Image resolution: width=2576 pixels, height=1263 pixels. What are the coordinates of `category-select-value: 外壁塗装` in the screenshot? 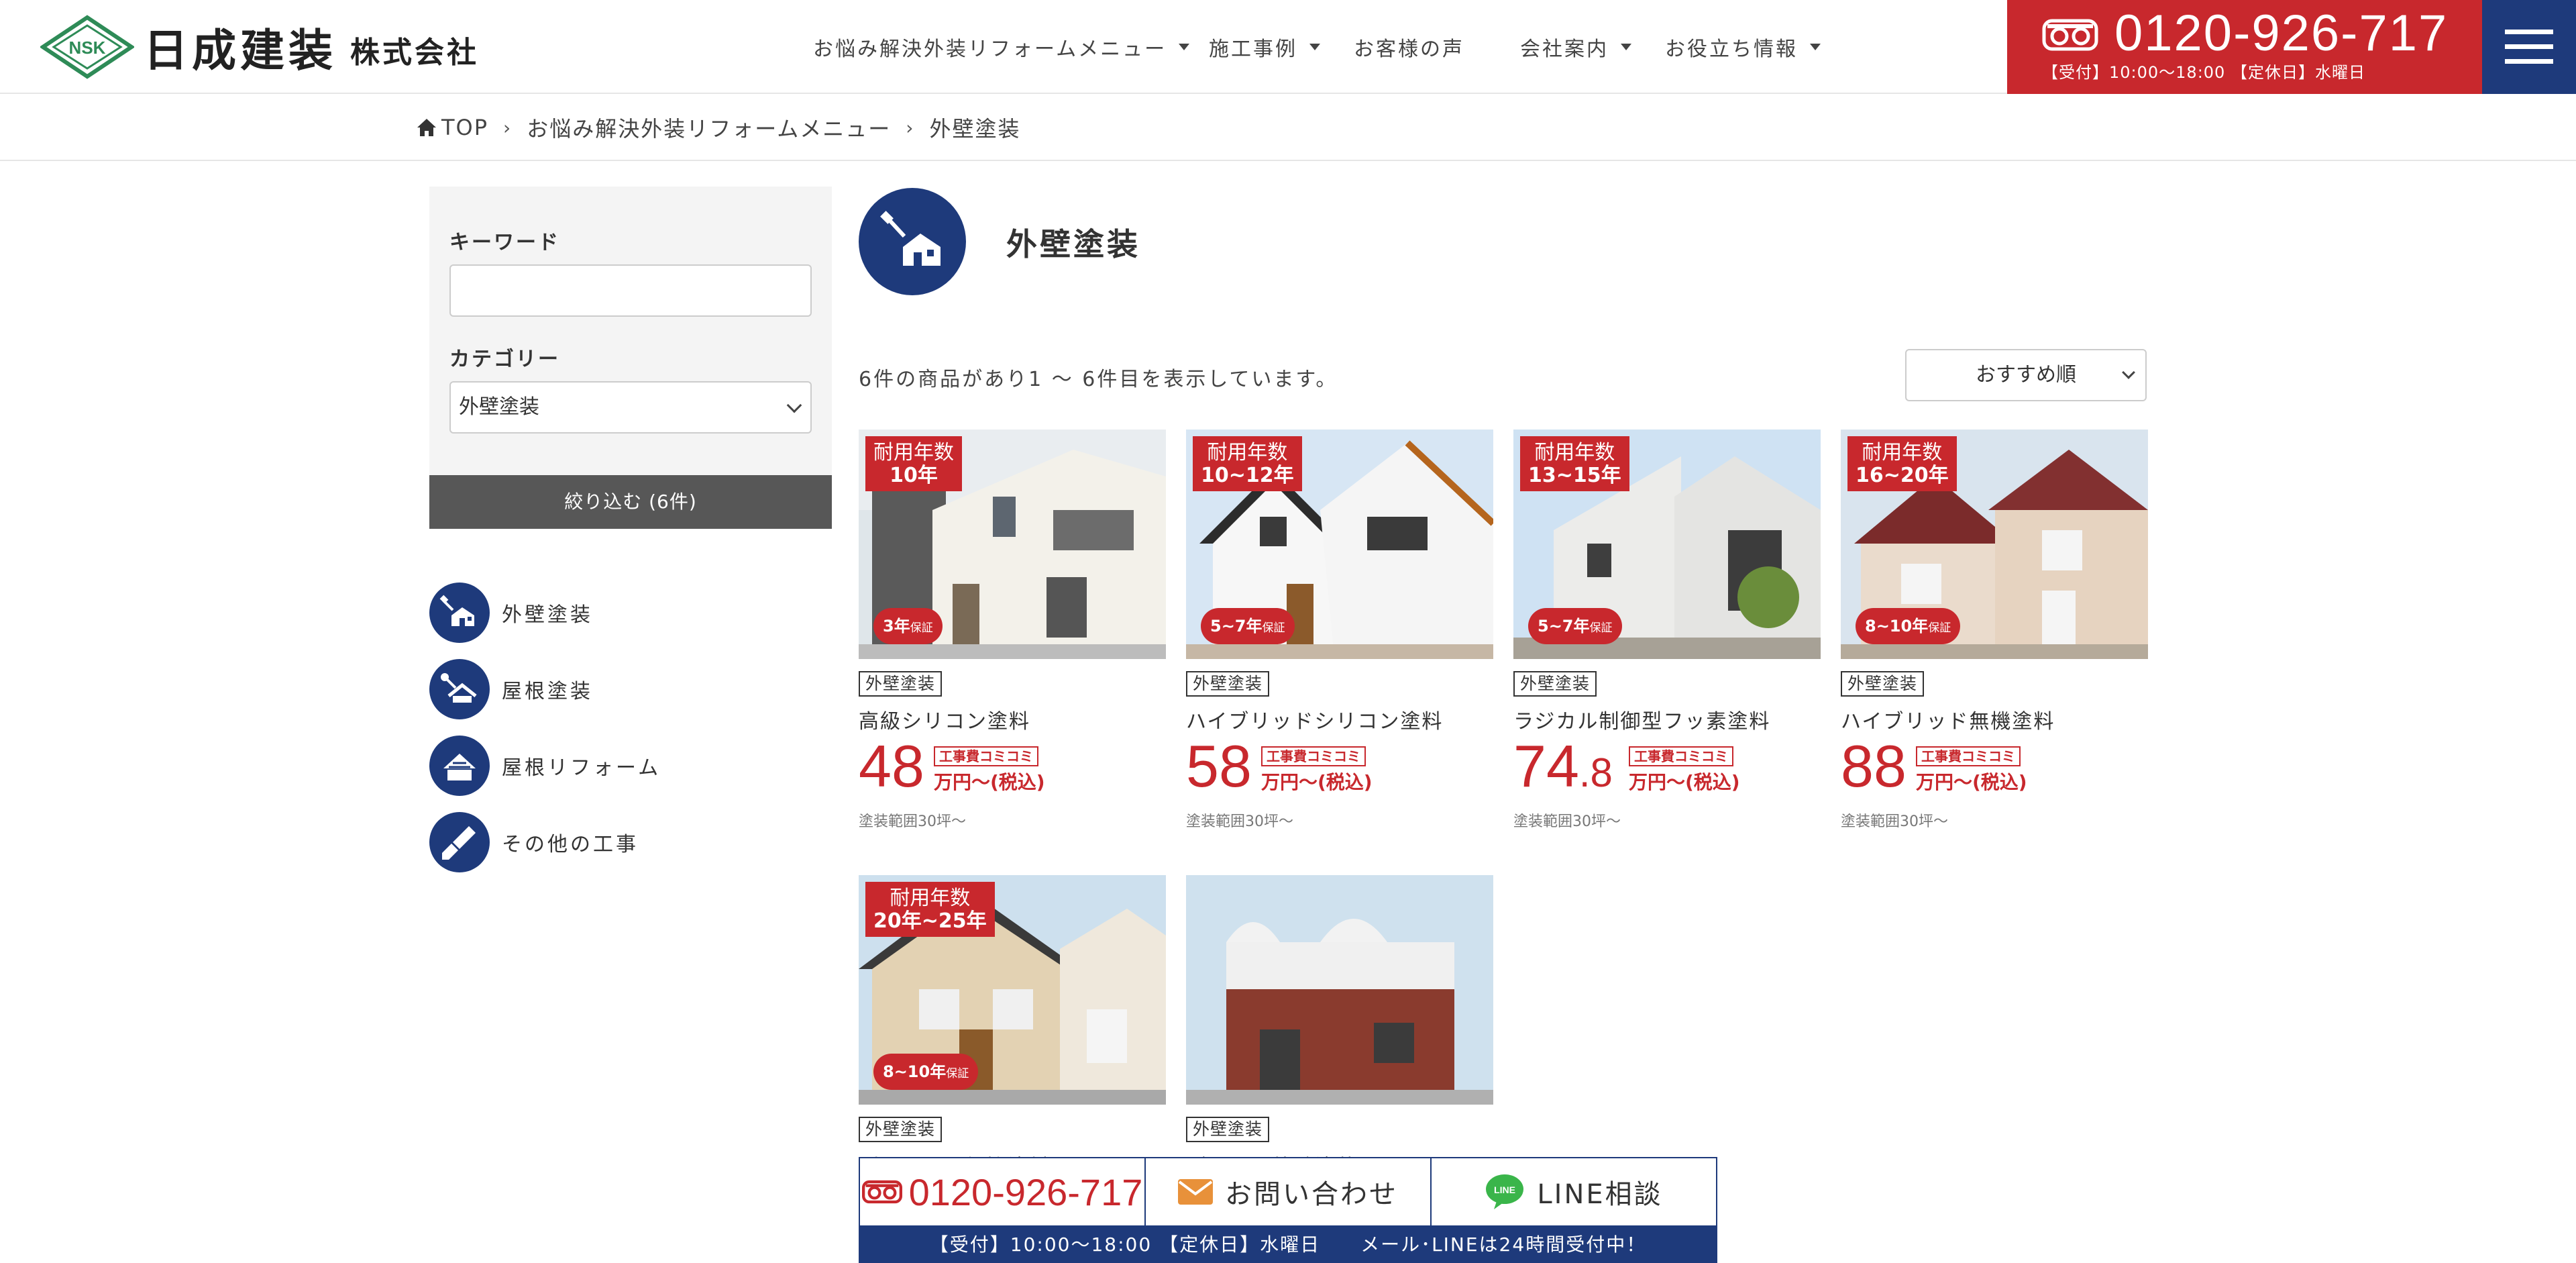 It's located at (499, 407).